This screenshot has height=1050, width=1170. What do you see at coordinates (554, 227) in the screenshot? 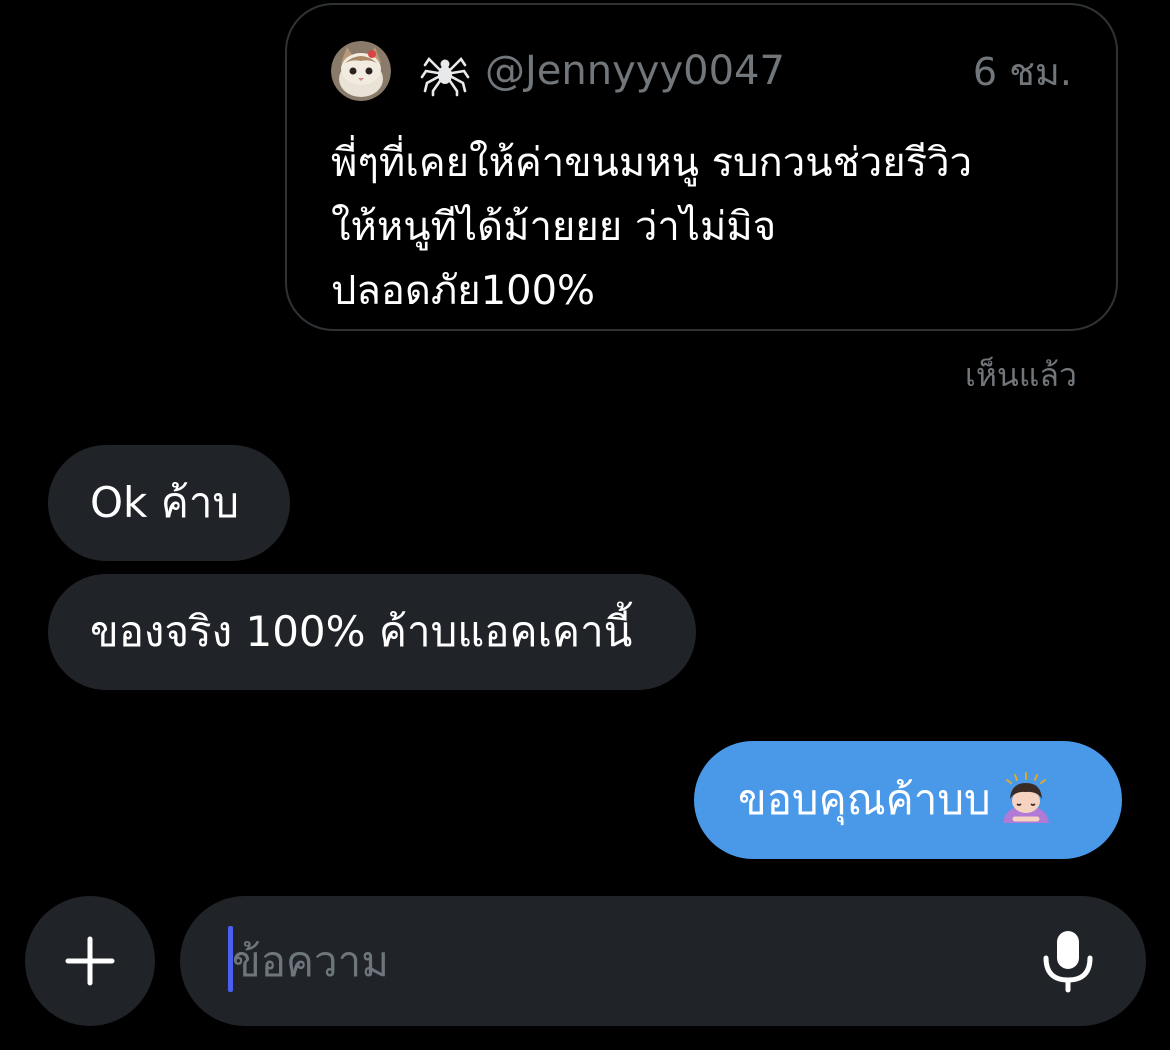
I see `quoted-post-text-line: ให้หนูทีได้ม้ายยย ว่าไม่มิจ` at bounding box center [554, 227].